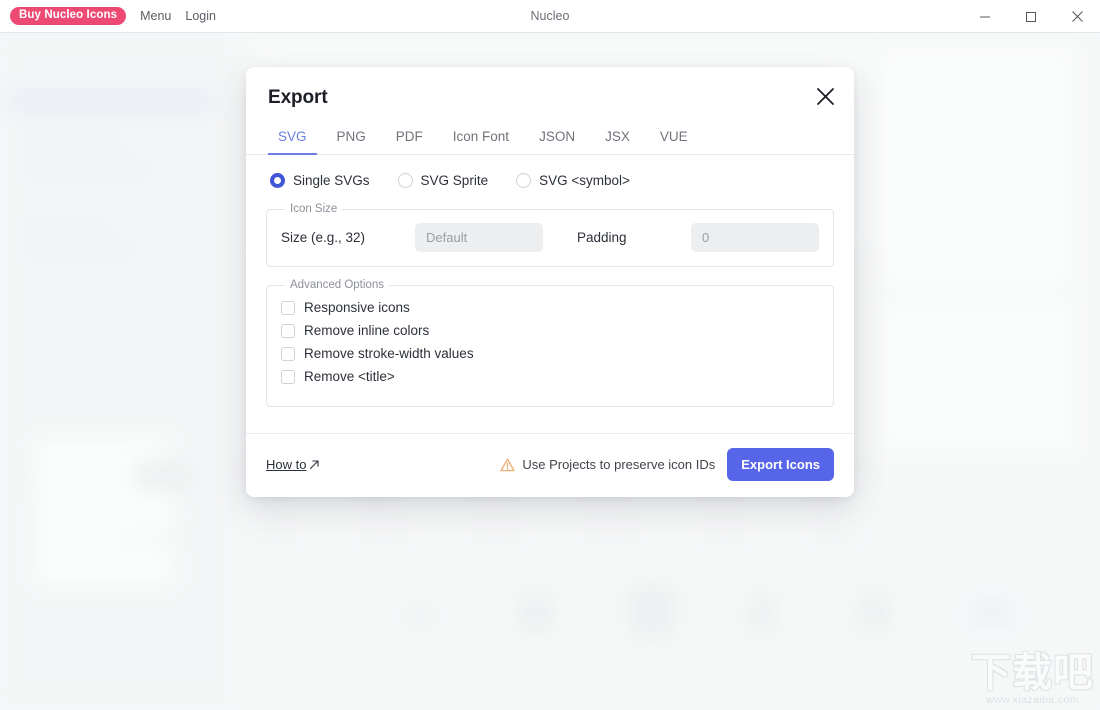  Describe the element at coordinates (409, 139) in the screenshot. I see `tab-pdf: PDF` at that location.